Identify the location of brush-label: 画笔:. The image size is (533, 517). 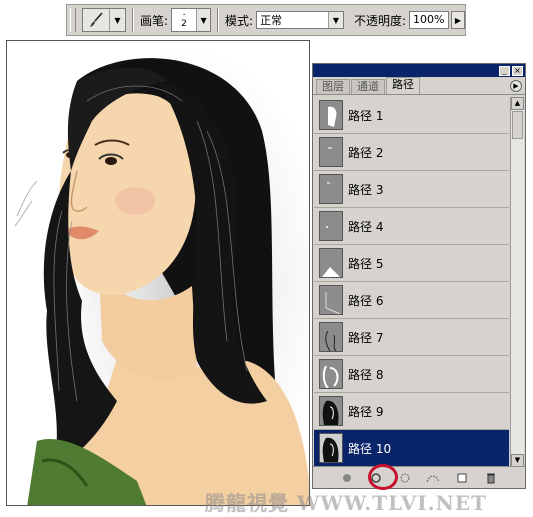
(154, 20).